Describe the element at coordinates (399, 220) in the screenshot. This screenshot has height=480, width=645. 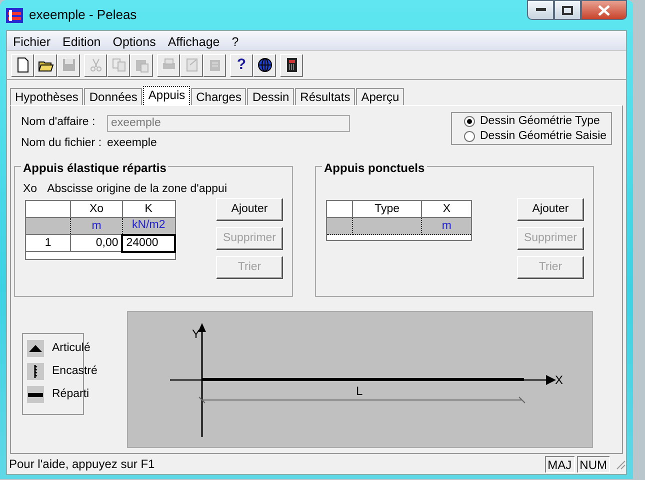
I see `data-grid: Type X m` at that location.